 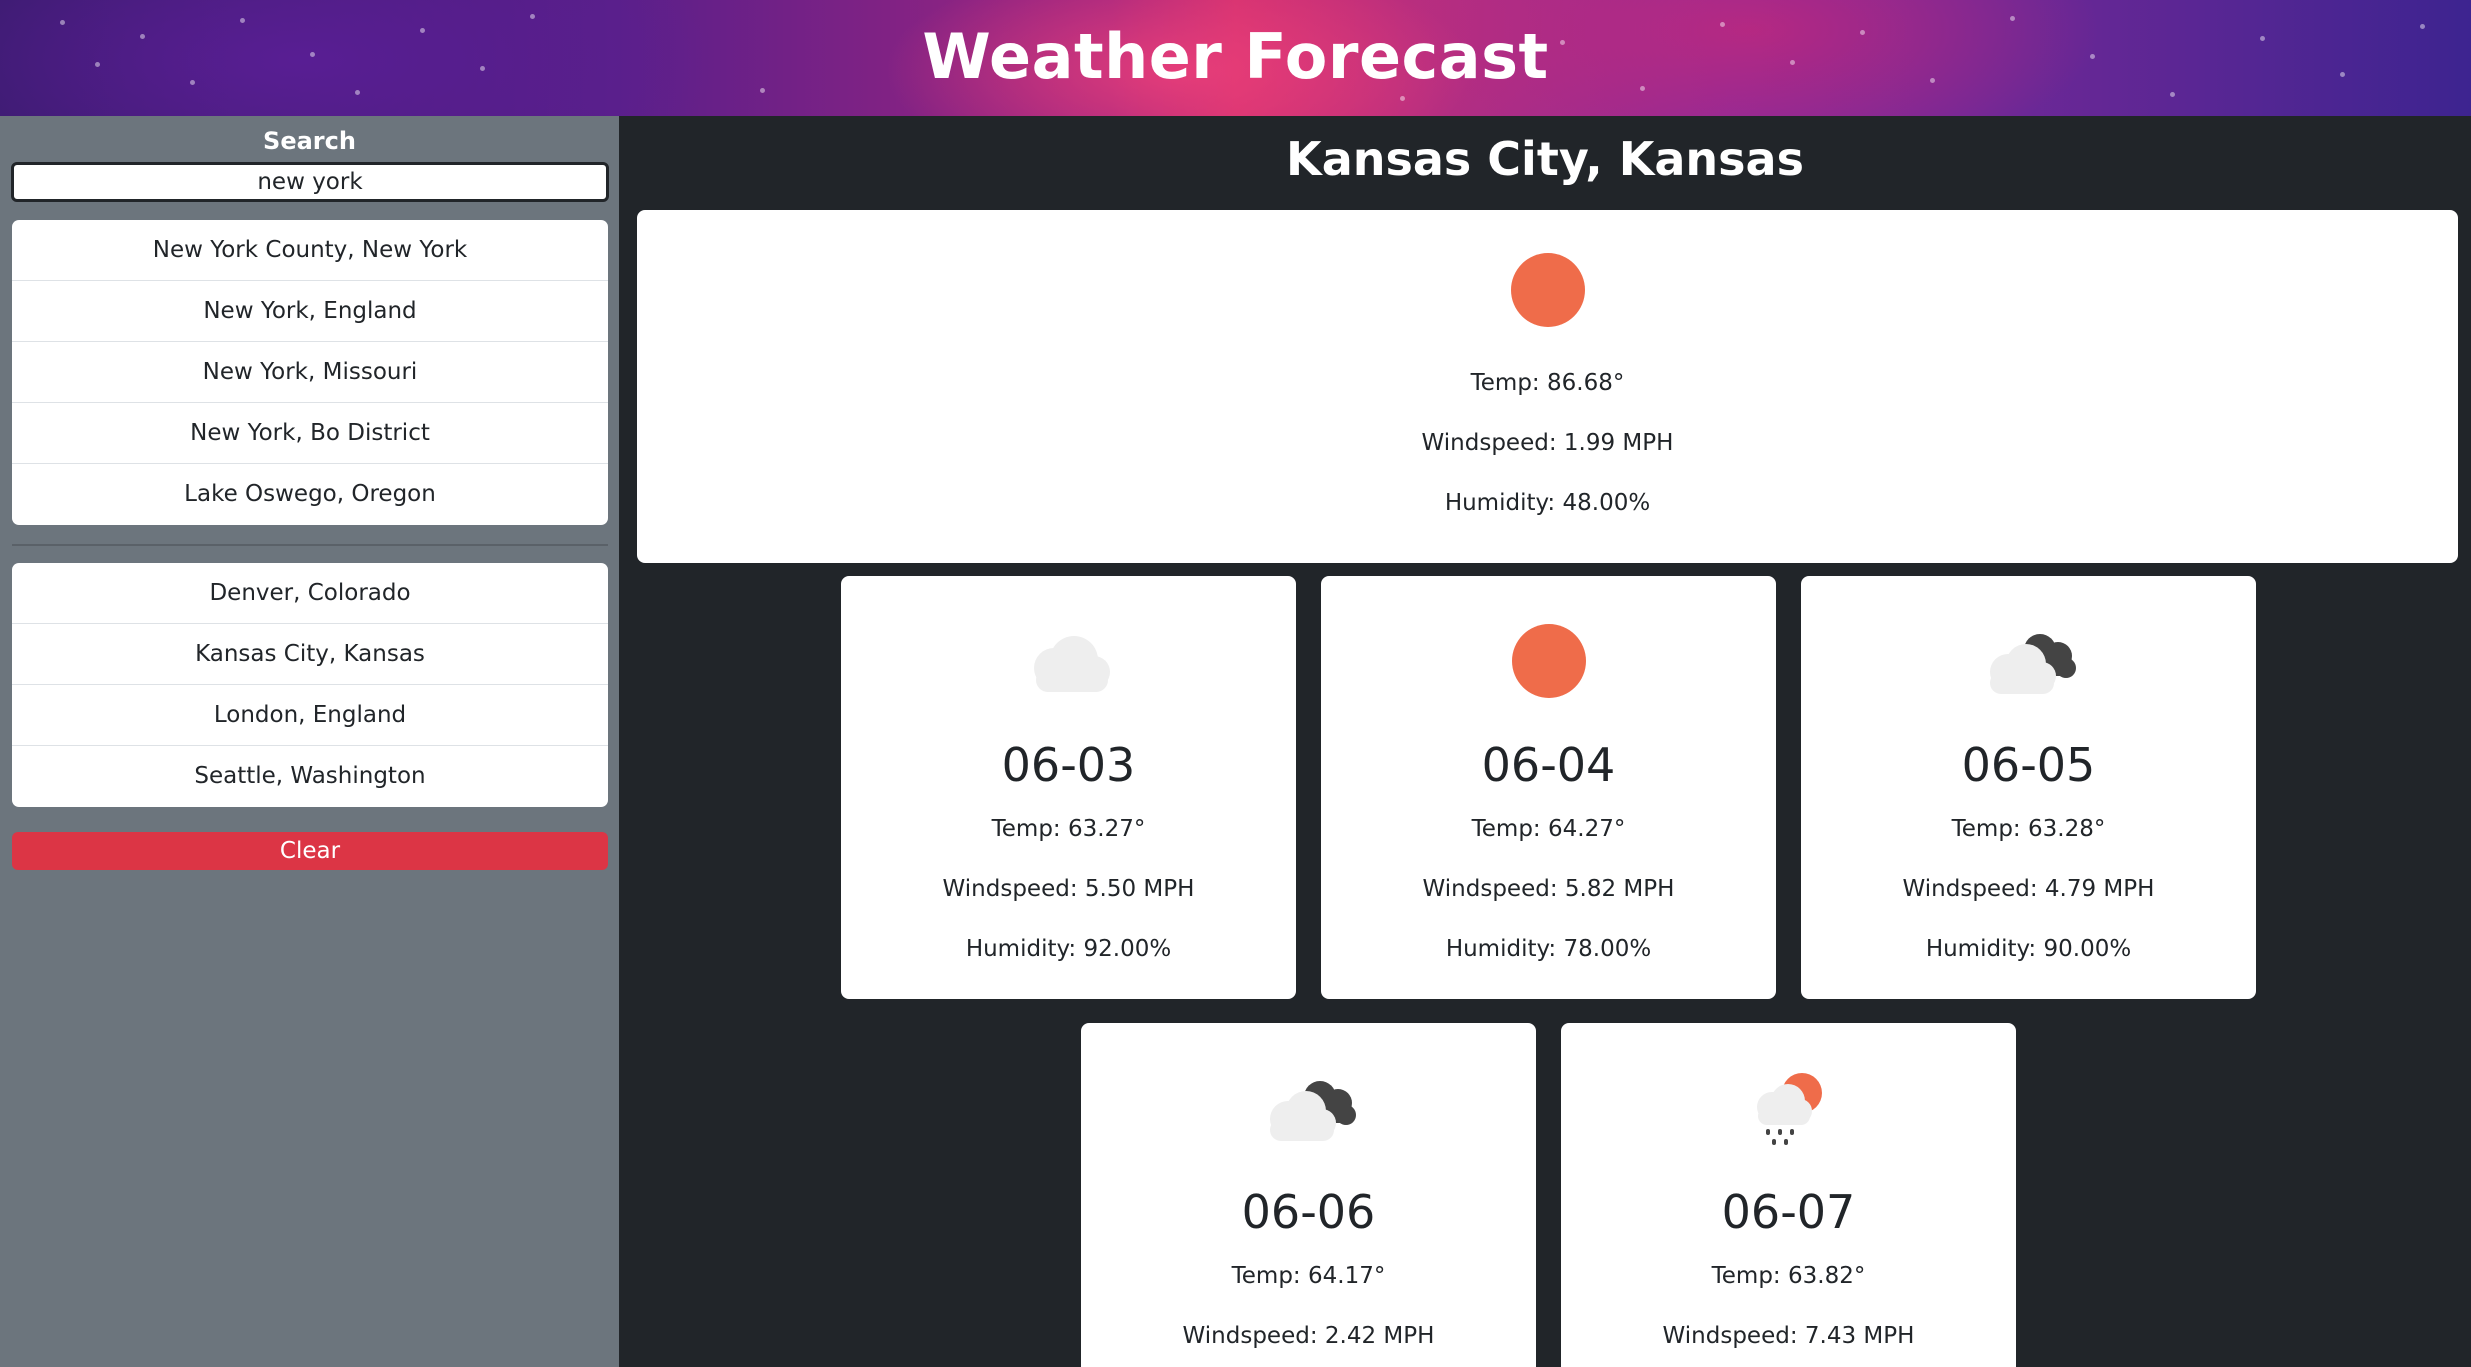 I want to click on forecast-date: 06-04, so click(x=1548, y=765).